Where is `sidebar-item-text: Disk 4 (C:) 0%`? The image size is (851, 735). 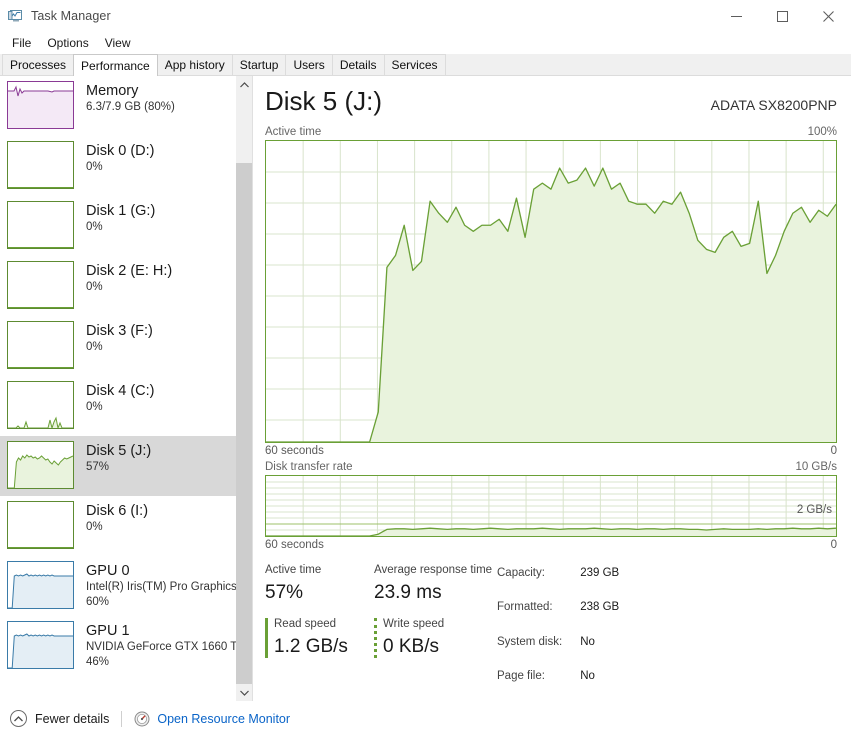
sidebar-item-text: Disk 4 (C:) 0% is located at coordinates (120, 398).